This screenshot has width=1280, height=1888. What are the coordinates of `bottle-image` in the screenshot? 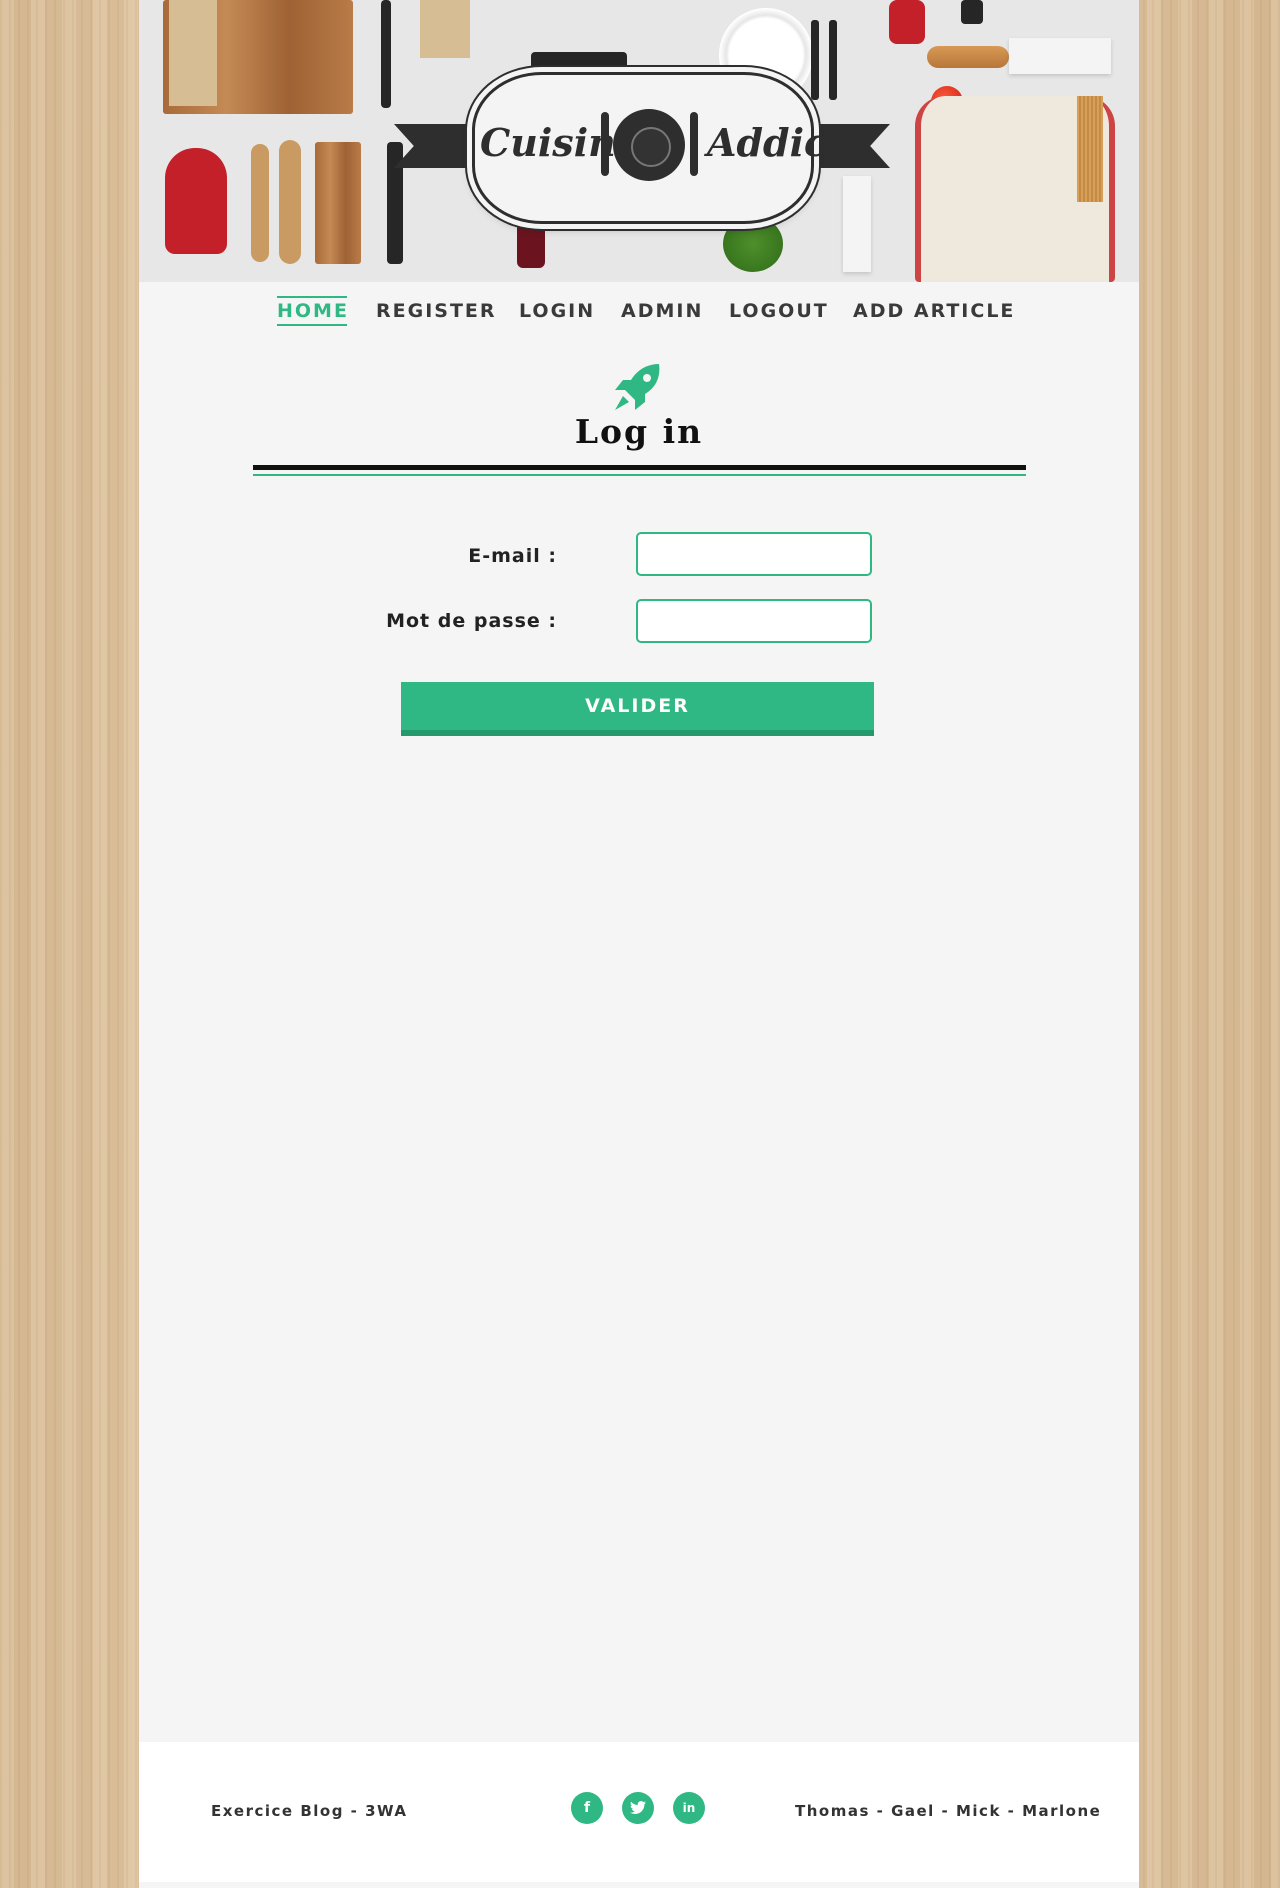 It's located at (972, 12).